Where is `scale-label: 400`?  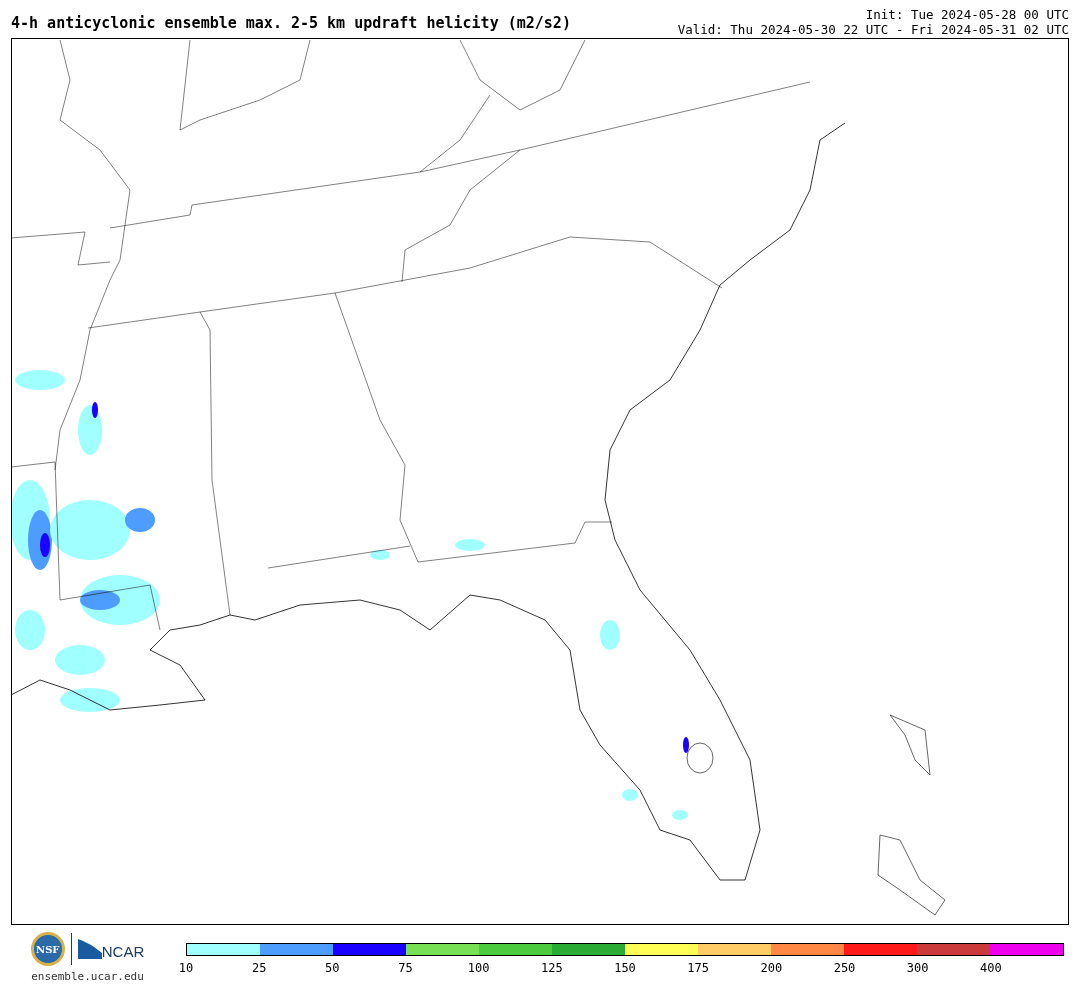
scale-label: 400 is located at coordinates (991, 968).